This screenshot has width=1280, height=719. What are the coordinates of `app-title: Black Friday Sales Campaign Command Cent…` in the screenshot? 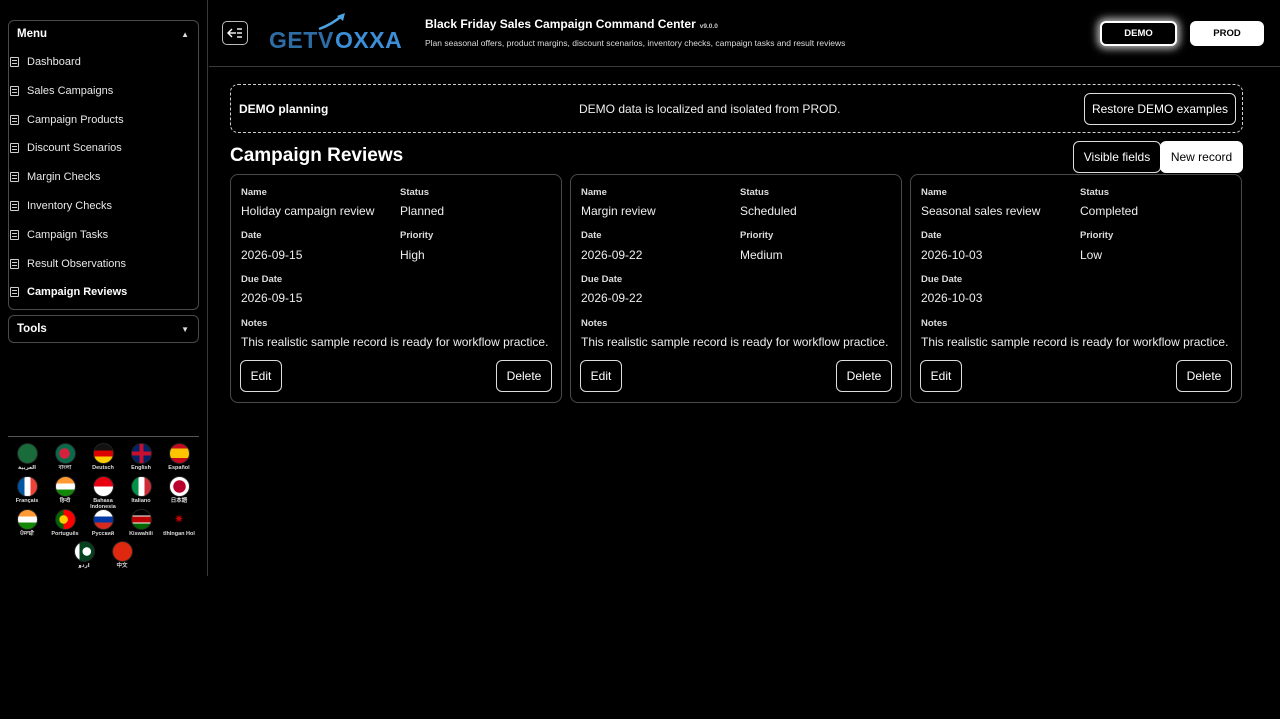 It's located at (571, 24).